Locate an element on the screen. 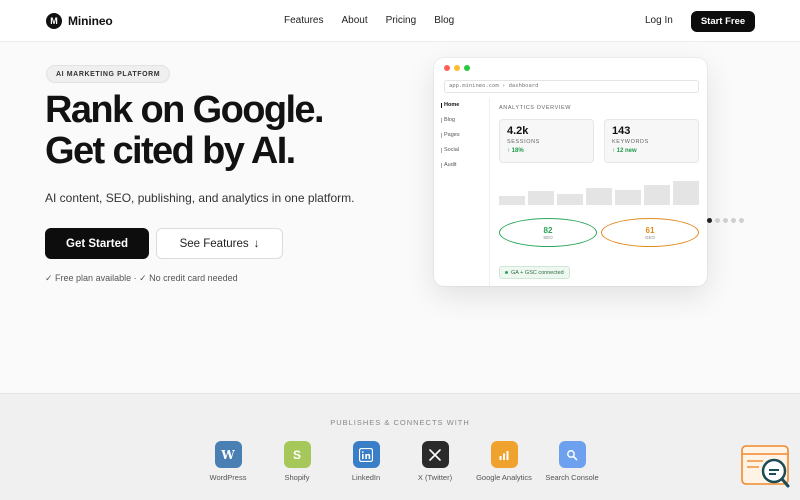 The image size is (800, 500). minimize-dot-icon is located at coordinates (457, 68).